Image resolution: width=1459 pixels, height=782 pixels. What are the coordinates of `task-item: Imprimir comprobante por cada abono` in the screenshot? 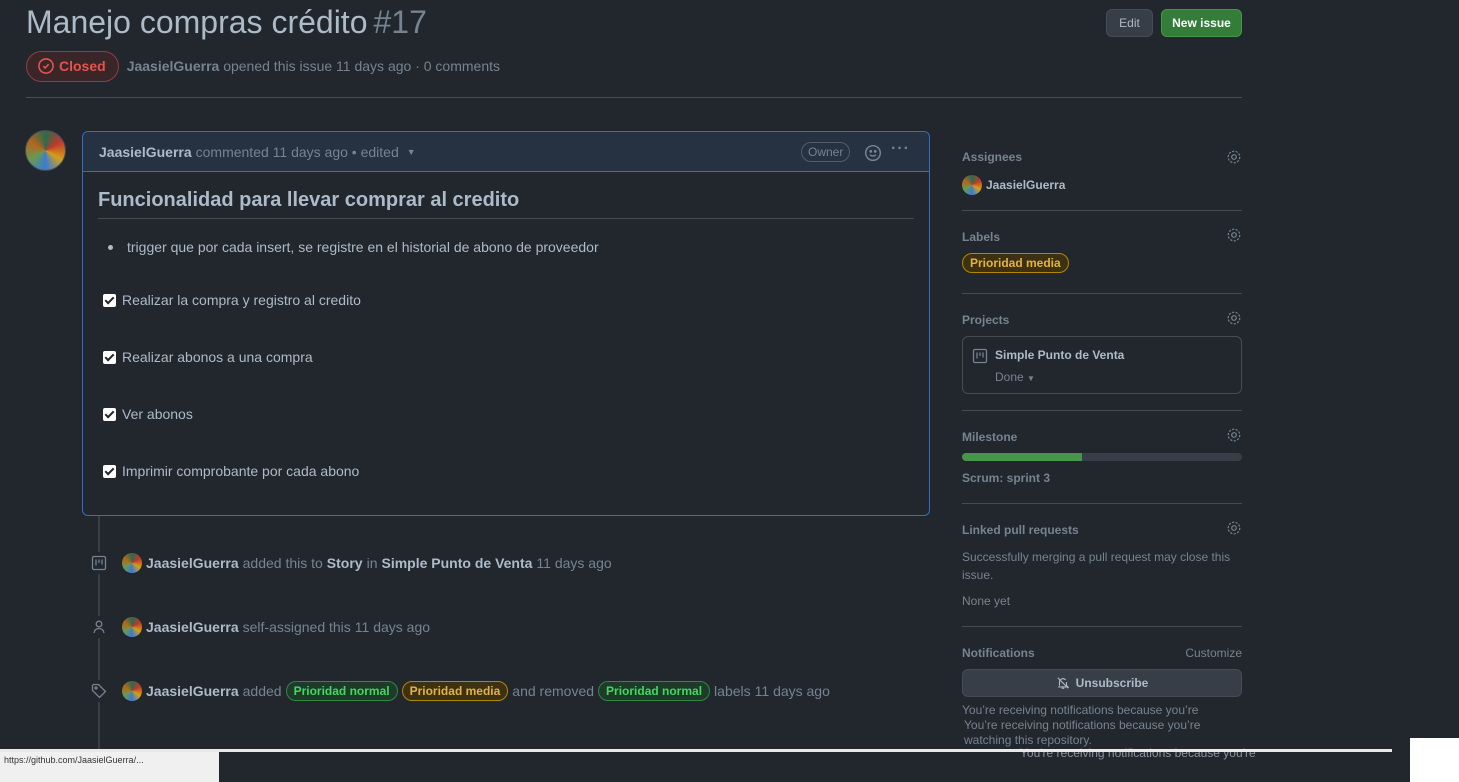 It's located at (508, 471).